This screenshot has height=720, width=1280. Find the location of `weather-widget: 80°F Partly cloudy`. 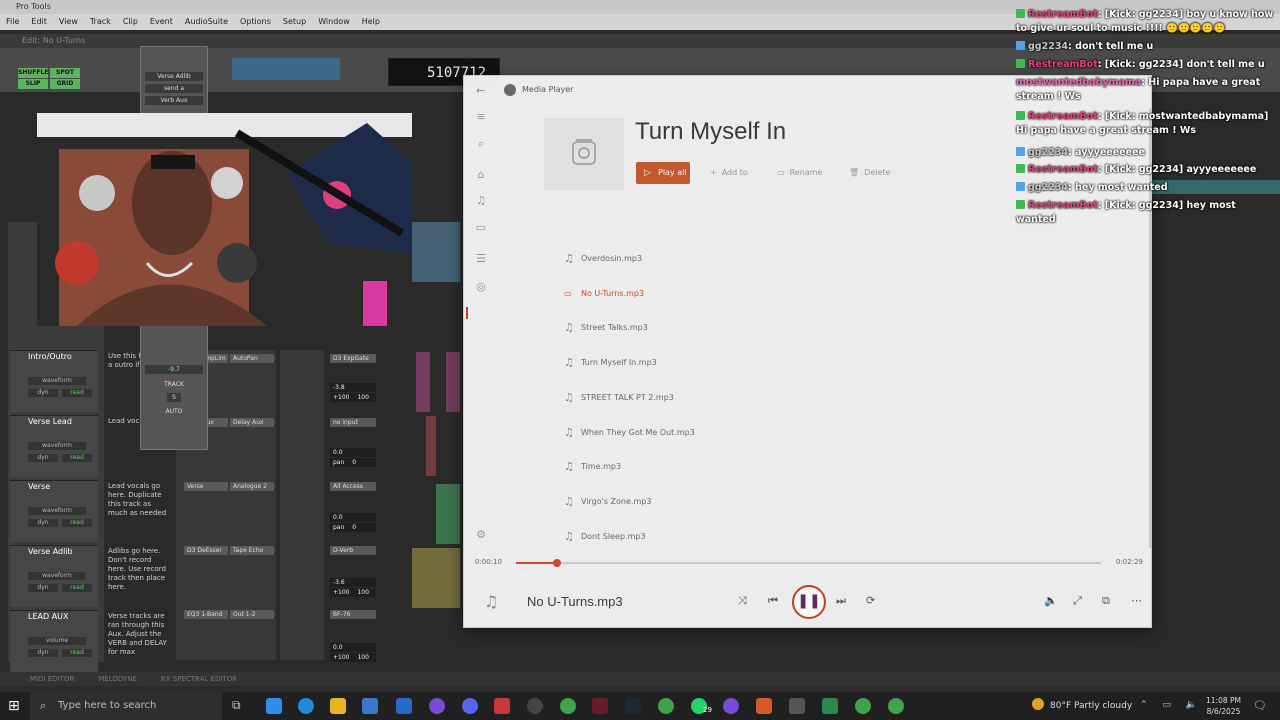

weather-widget: 80°F Partly cloudy is located at coordinates (1082, 706).